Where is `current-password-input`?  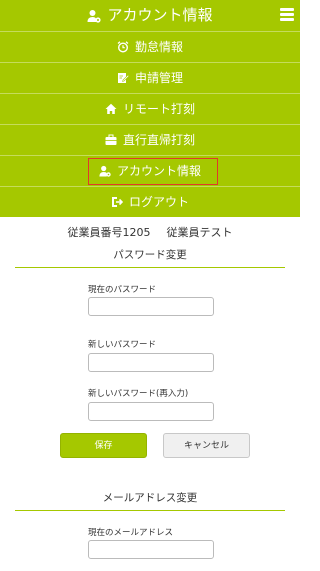
current-password-input is located at coordinates (151, 306).